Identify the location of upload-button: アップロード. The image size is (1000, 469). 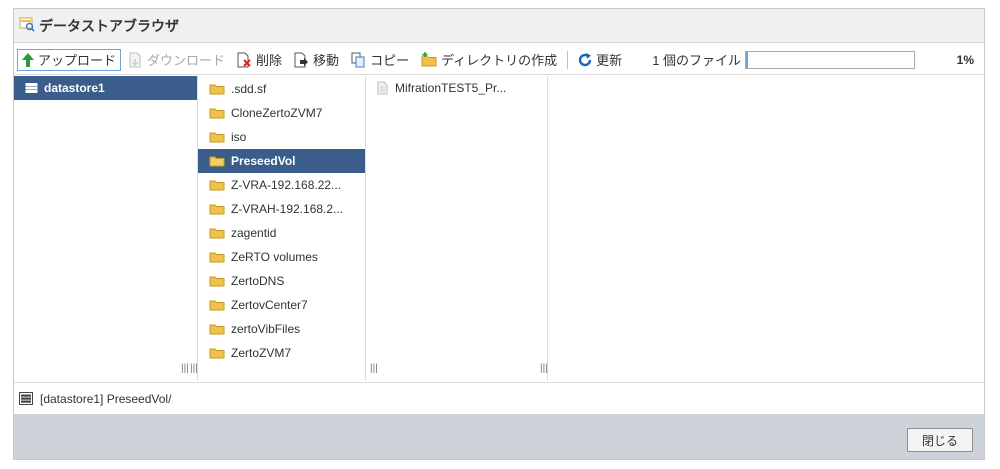
(69, 59).